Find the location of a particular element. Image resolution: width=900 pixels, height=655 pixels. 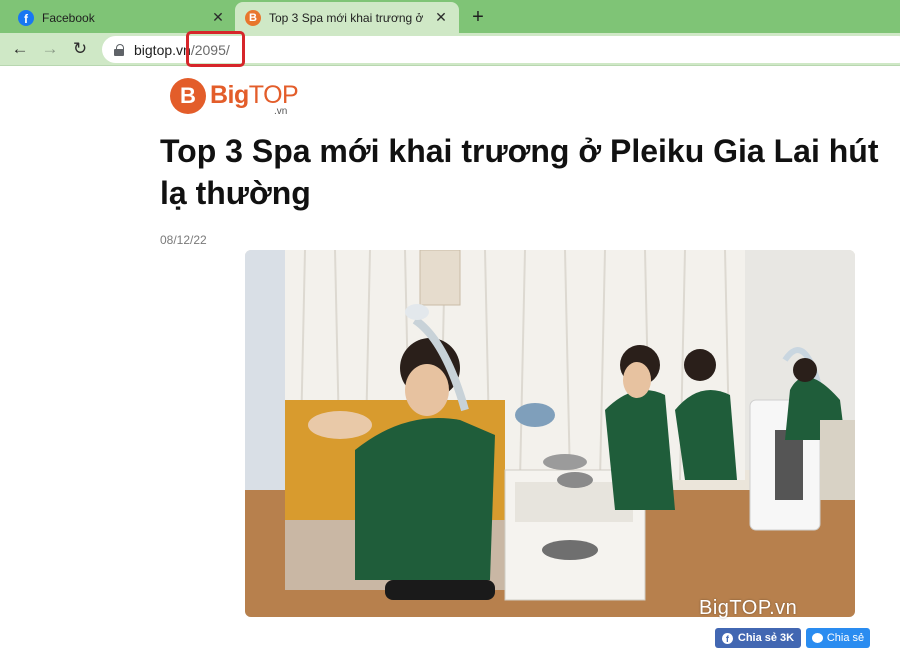

tab-title: Facebook is located at coordinates (68, 17).